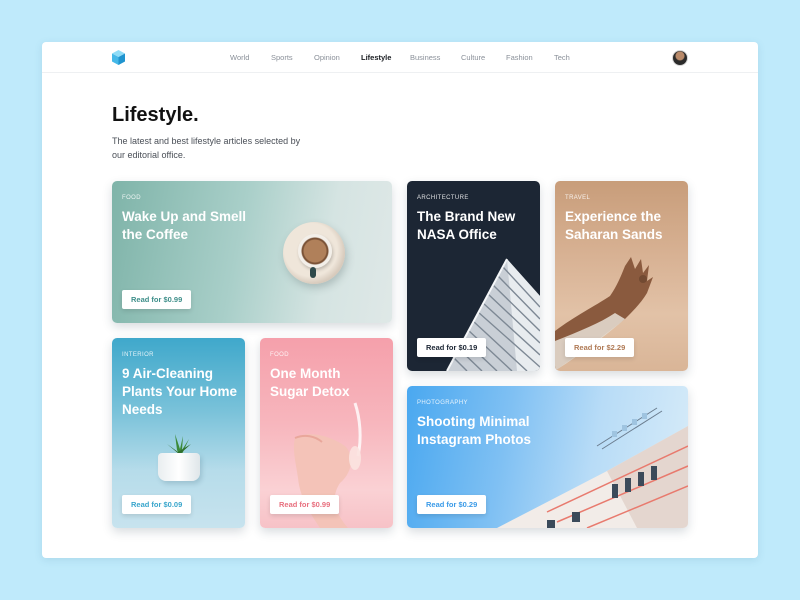 The height and width of the screenshot is (600, 800). Describe the element at coordinates (131, 198) in the screenshot. I see `card-category: FOOD` at that location.